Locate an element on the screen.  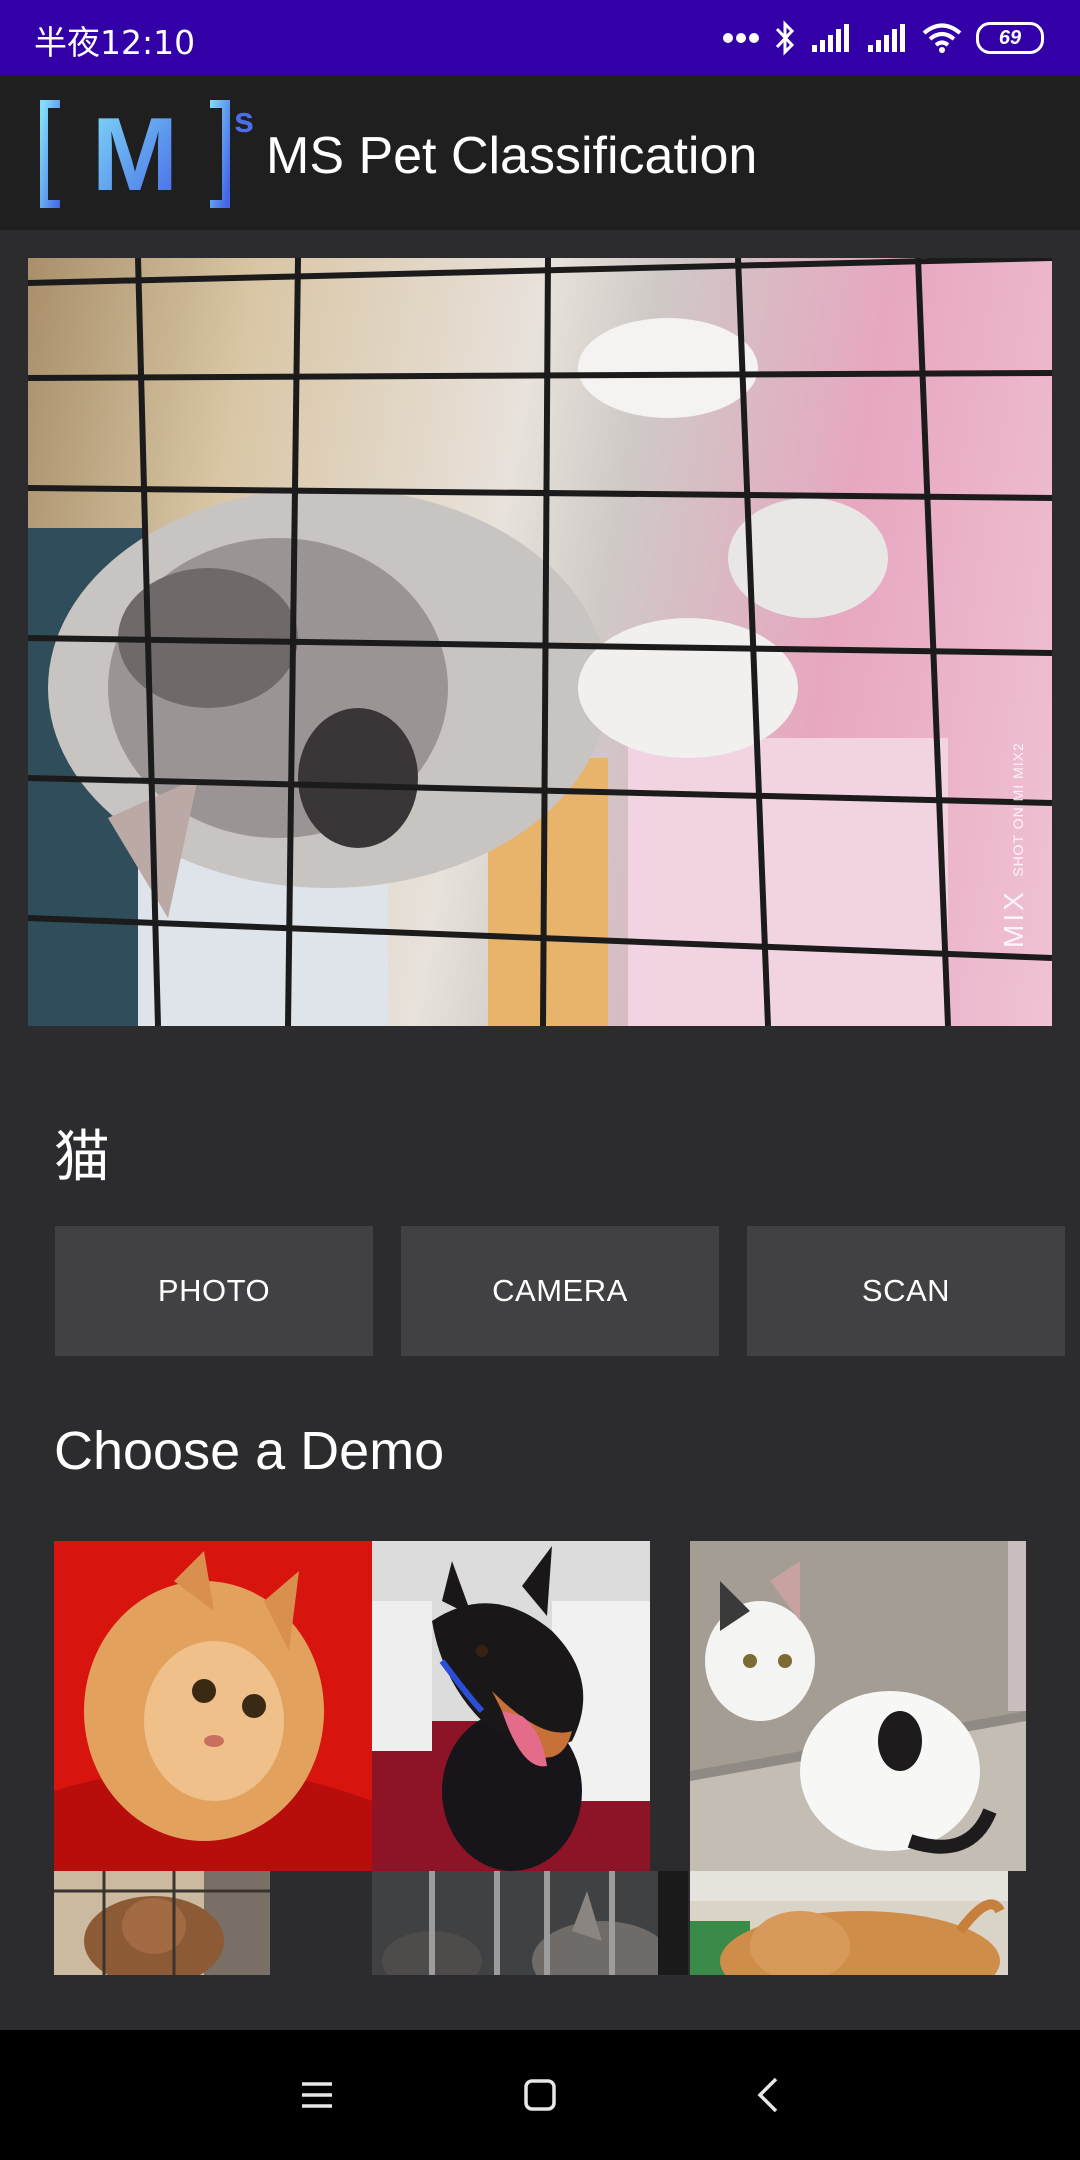
demo-thumbnail-cats-in-cage is located at coordinates (530, 1923).